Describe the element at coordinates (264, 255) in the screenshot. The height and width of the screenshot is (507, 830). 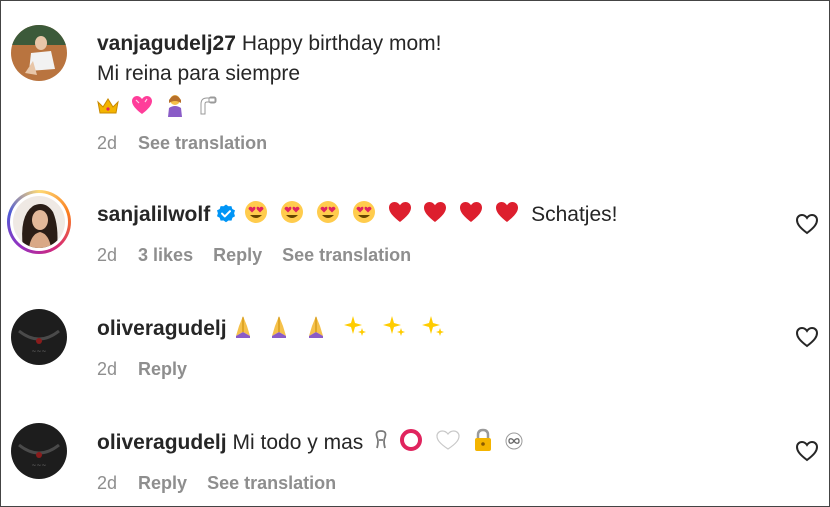
I see `comment-meta: 2d 3 likes Reply See translation` at that location.